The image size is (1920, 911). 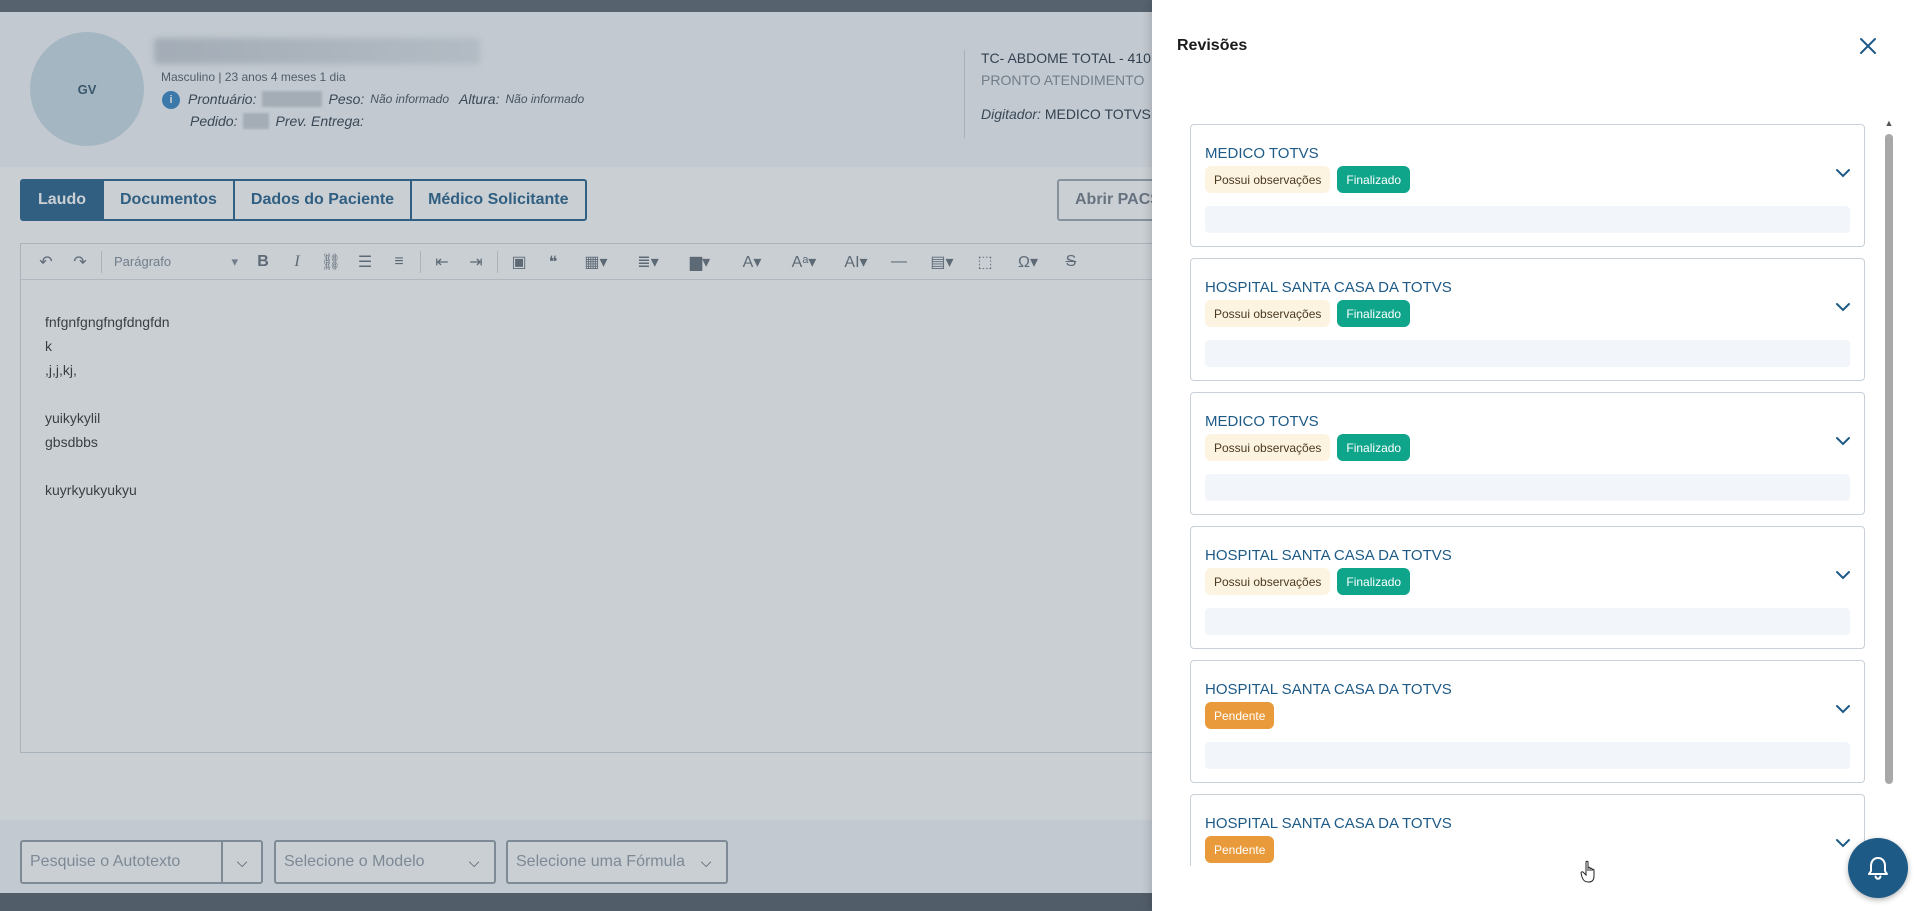 I want to click on close-icon, so click(x=1868, y=46).